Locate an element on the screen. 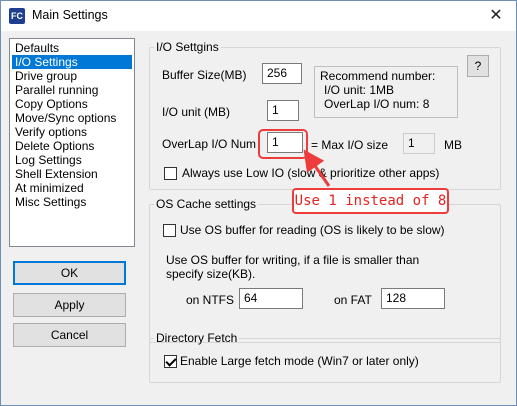  close-button: ✕ is located at coordinates (496, 16).